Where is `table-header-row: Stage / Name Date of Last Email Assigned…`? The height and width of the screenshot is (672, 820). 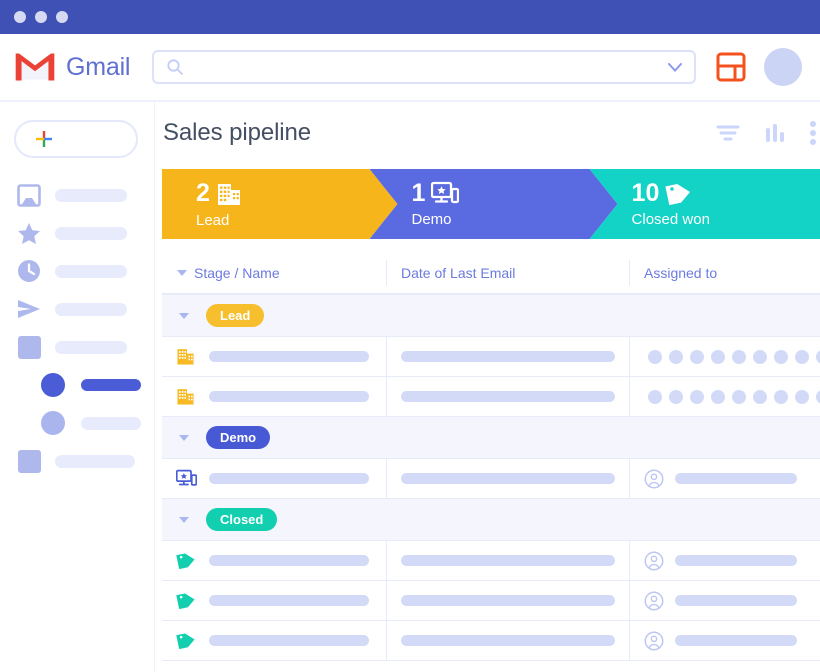
table-header-row: Stage / Name Date of Last Email Assigned… is located at coordinates (491, 274).